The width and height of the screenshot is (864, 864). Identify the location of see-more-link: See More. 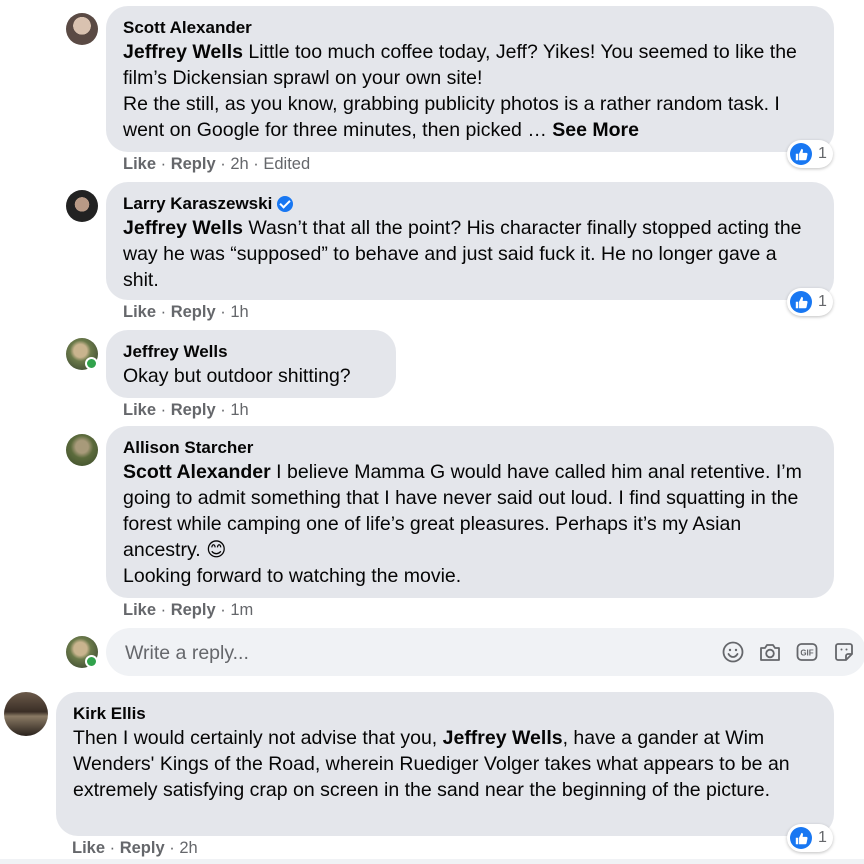
(595, 130).